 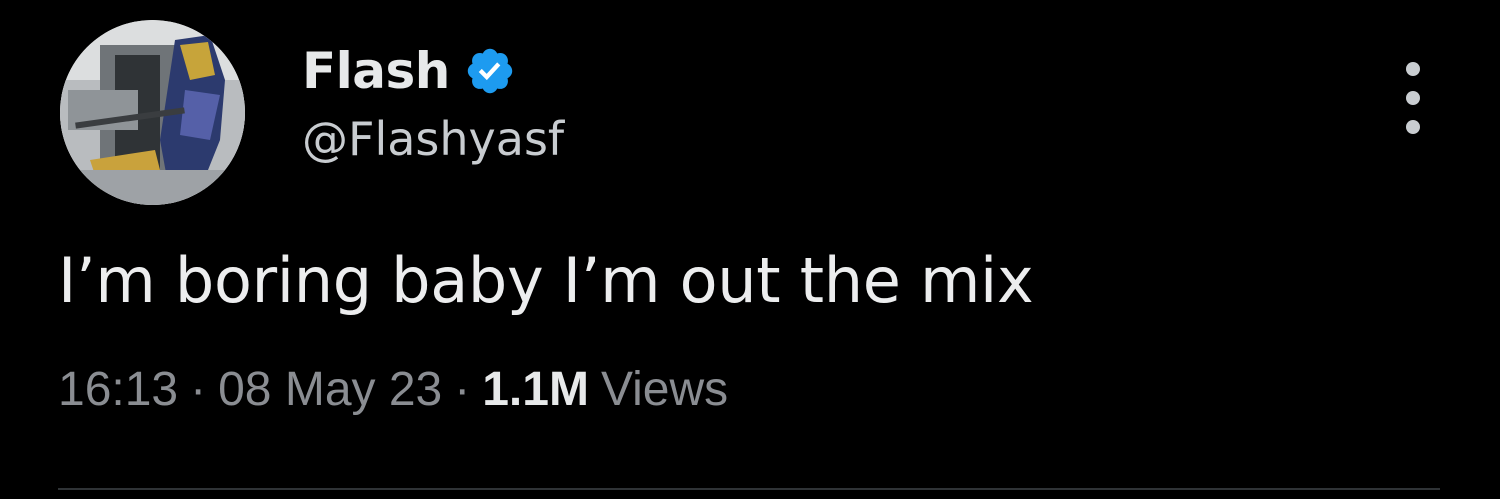 What do you see at coordinates (546, 280) in the screenshot?
I see `tweet-text: I’m boring baby I’m out the mix` at bounding box center [546, 280].